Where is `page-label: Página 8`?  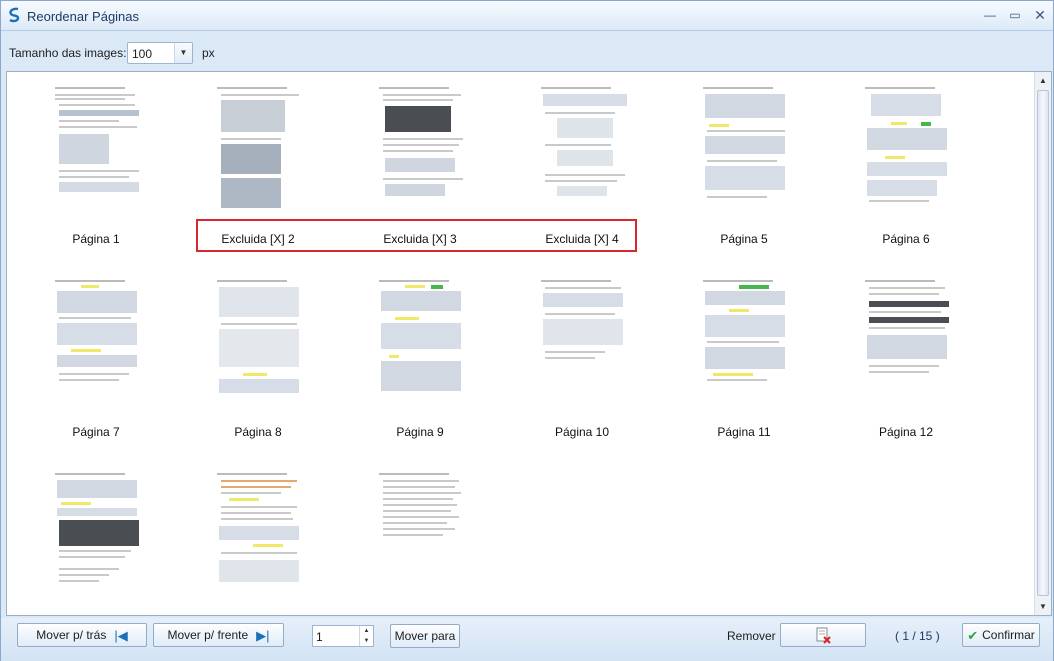 page-label: Página 8 is located at coordinates (258, 432).